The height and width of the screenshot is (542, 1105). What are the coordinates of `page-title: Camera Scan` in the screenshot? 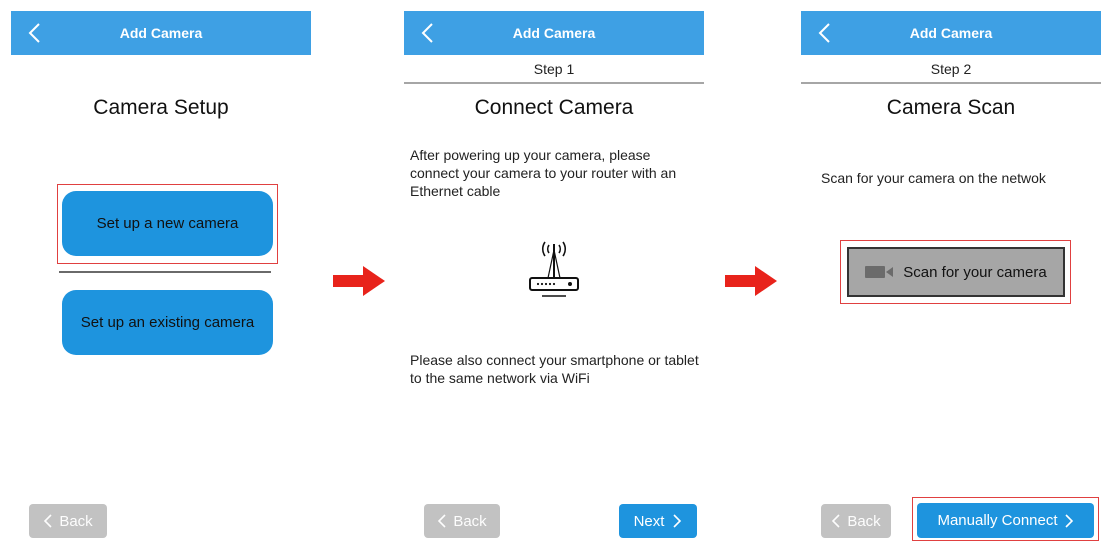 It's located at (951, 107).